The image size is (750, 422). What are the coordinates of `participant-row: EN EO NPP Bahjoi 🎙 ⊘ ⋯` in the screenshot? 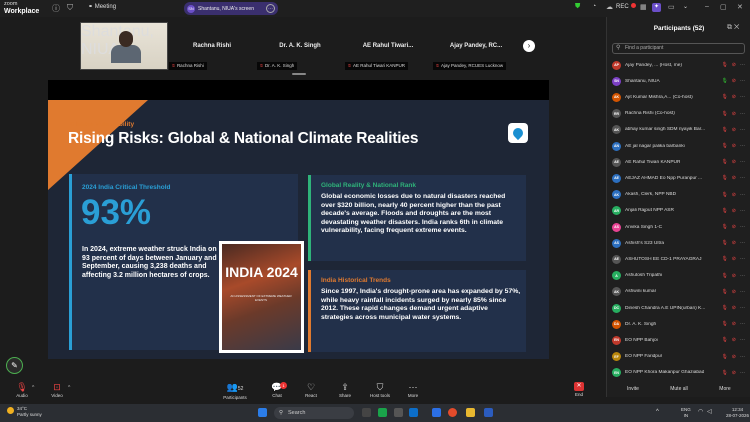 It's located at (679, 340).